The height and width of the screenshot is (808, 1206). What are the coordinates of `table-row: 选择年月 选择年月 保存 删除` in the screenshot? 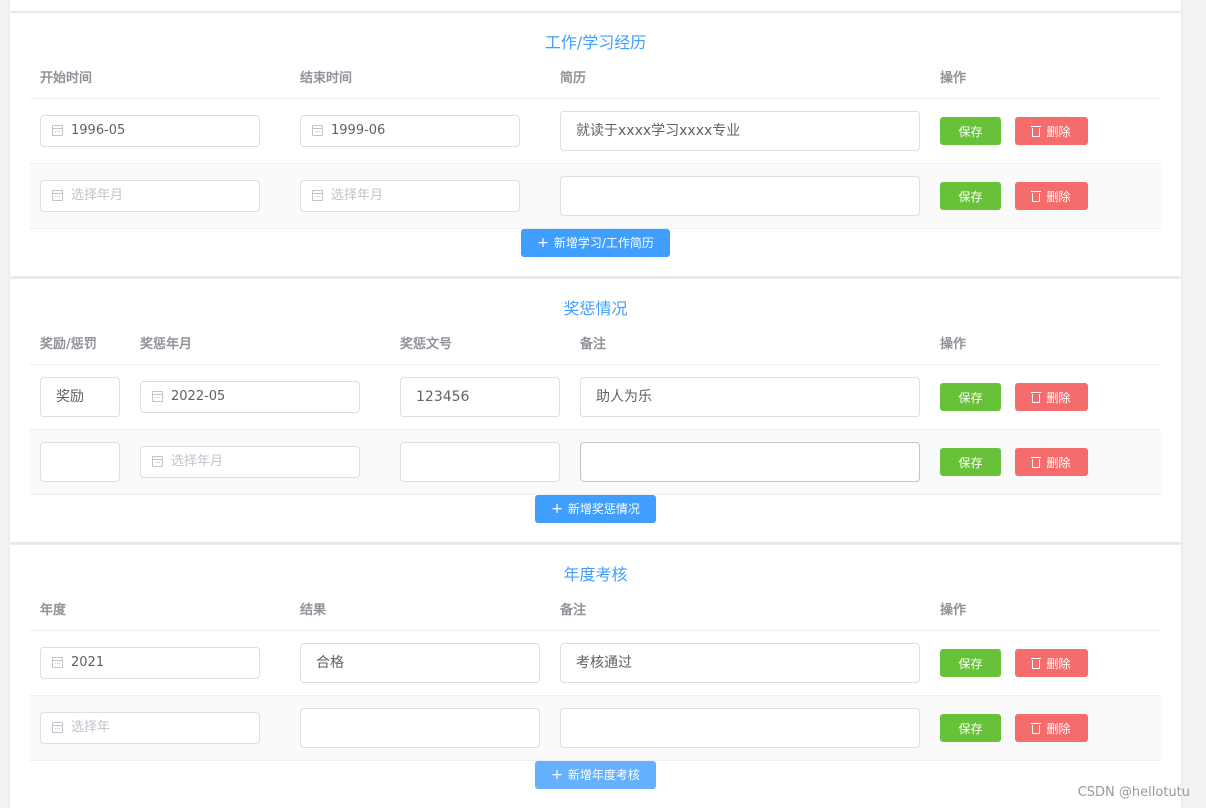 It's located at (595, 196).